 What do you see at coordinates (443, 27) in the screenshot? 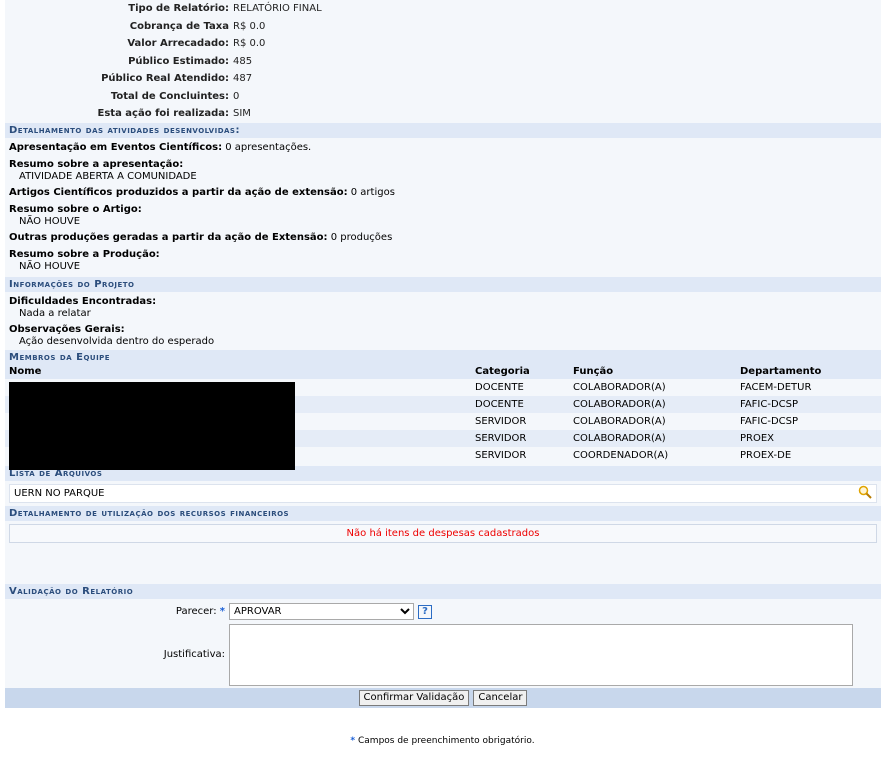
I see `fee-row: Cobrança de Taxa R$ 0.0` at bounding box center [443, 27].